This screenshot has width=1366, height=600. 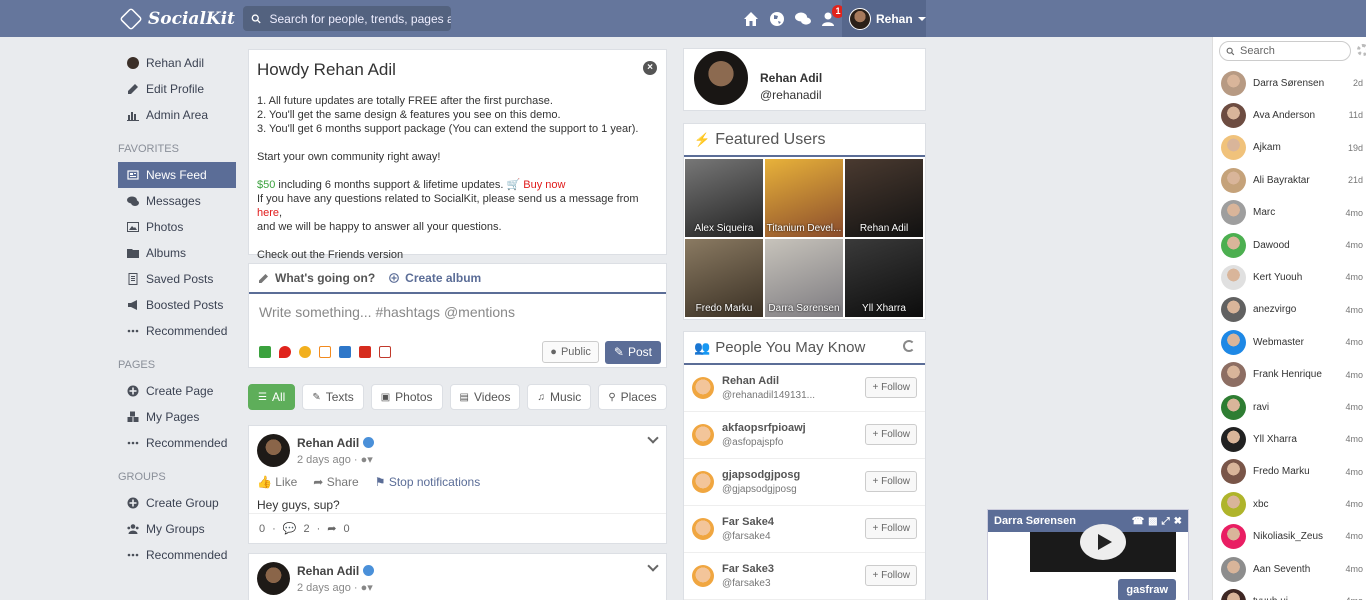 I want to click on person-name: akfaopsrfpioawj, so click(x=764, y=428).